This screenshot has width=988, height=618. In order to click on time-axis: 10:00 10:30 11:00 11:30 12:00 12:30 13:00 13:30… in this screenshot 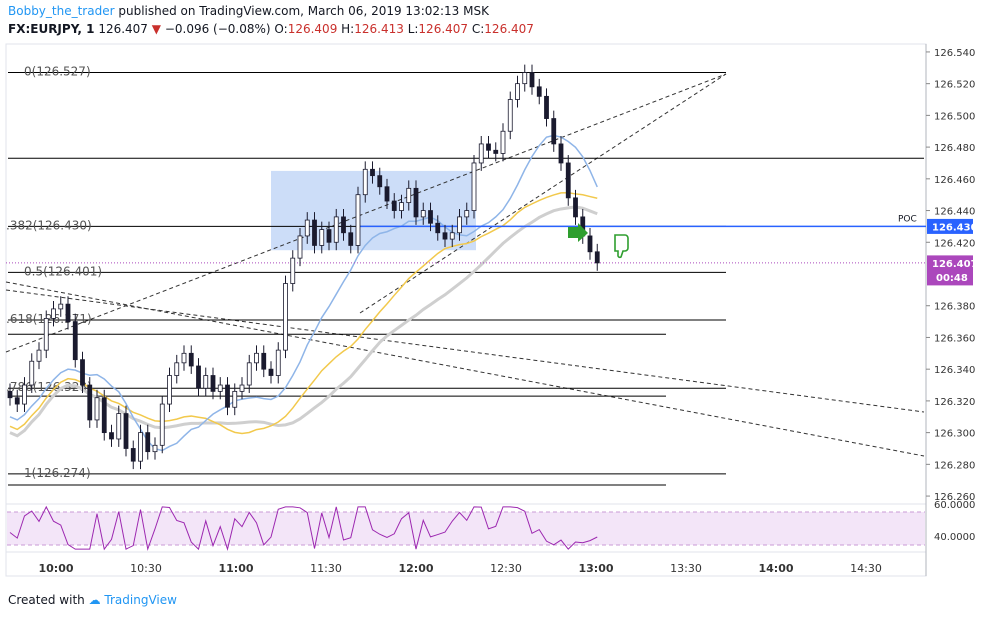, I will do `click(459, 568)`.